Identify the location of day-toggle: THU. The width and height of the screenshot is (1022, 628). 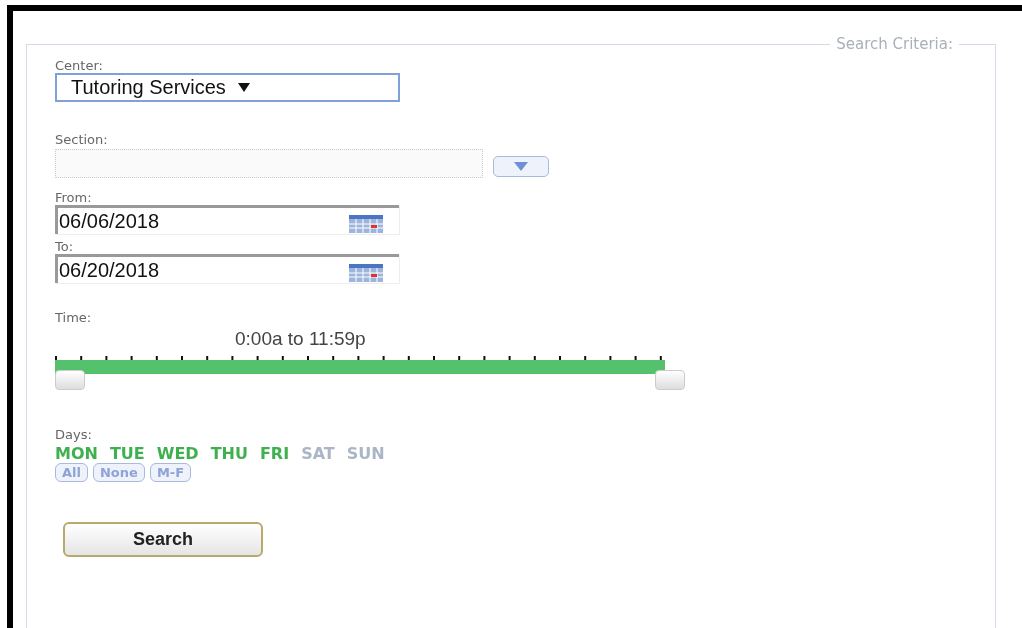
(229, 453).